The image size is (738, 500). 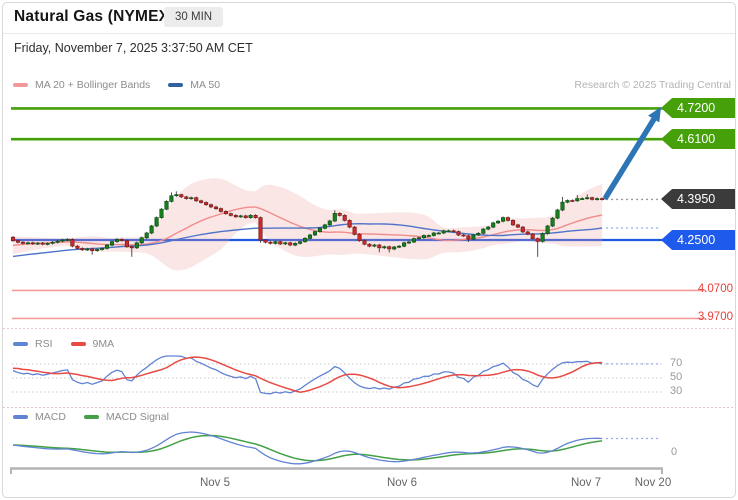 I want to click on x-axis-label-nov7: Nov 7, so click(x=586, y=483).